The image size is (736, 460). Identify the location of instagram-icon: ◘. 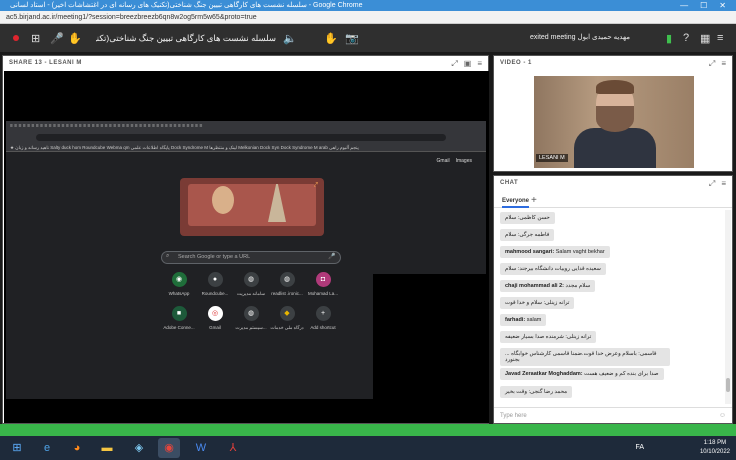
(323, 279).